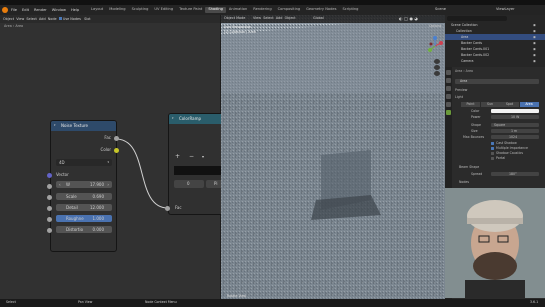 The width and height of the screenshot is (545, 307). Describe the element at coordinates (49, 175) in the screenshot. I see `vector-input-socket` at that location.